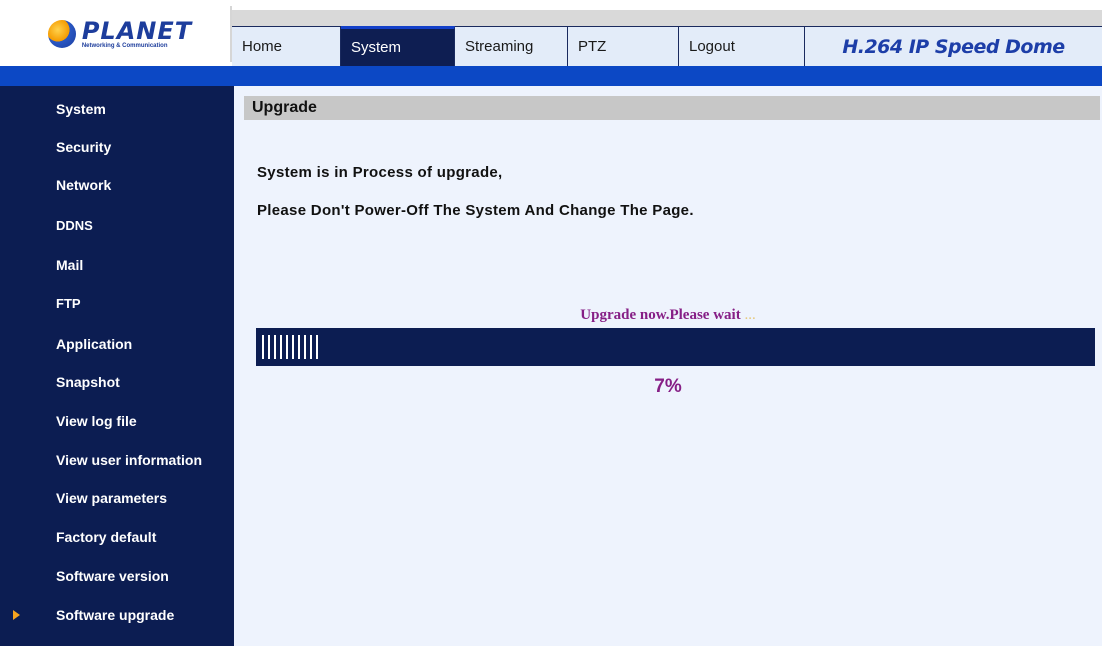 This screenshot has width=1102, height=646. I want to click on sidebar-item-label: Factory default, so click(106, 537).